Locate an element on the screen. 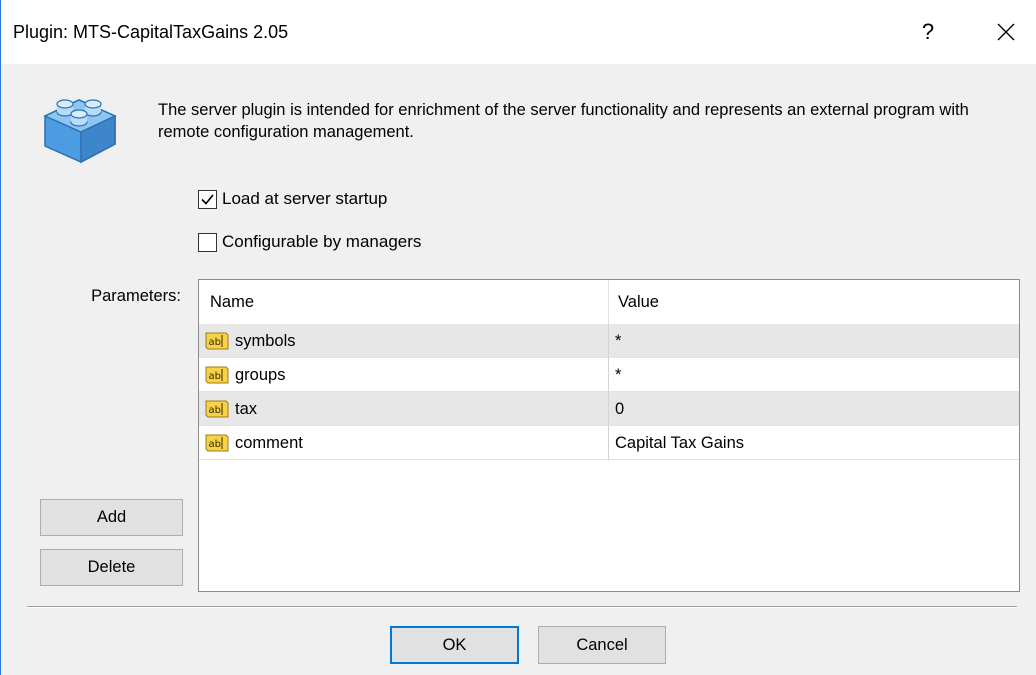 Image resolution: width=1036 pixels, height=675 pixels. param-name-cell: ab comment is located at coordinates (254, 443).